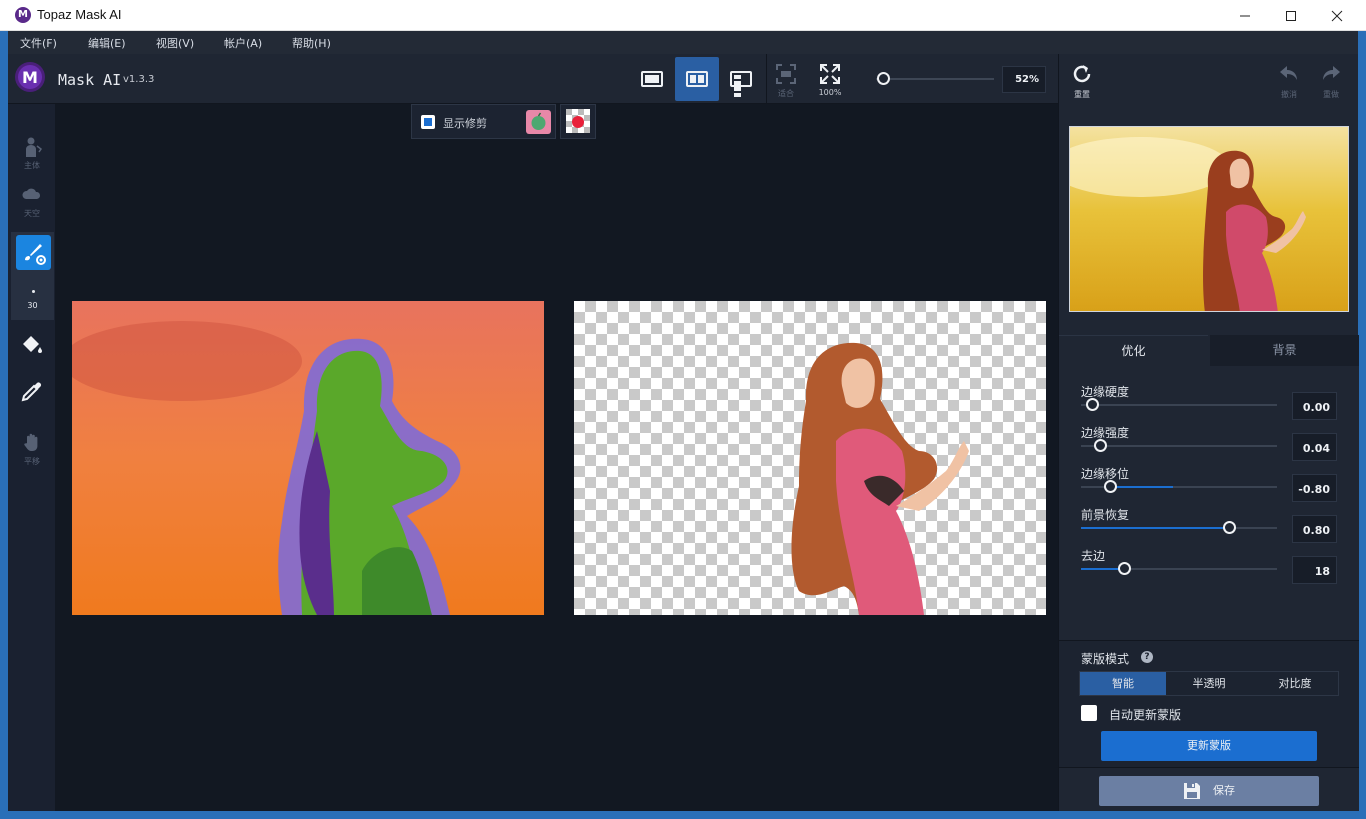  I want to click on side-by-side-view-icon, so click(697, 79).